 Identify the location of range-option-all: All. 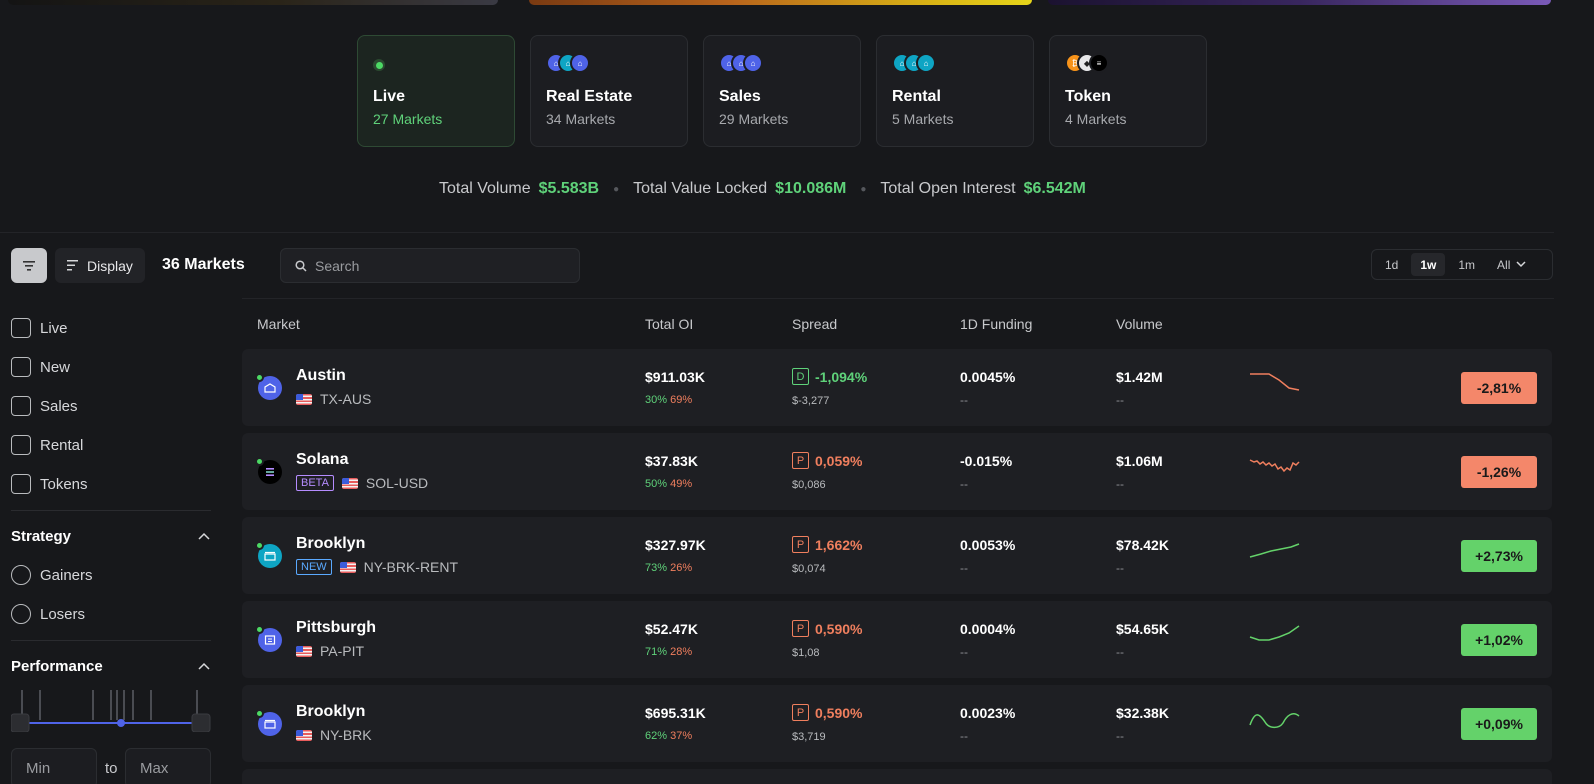
(1511, 264).